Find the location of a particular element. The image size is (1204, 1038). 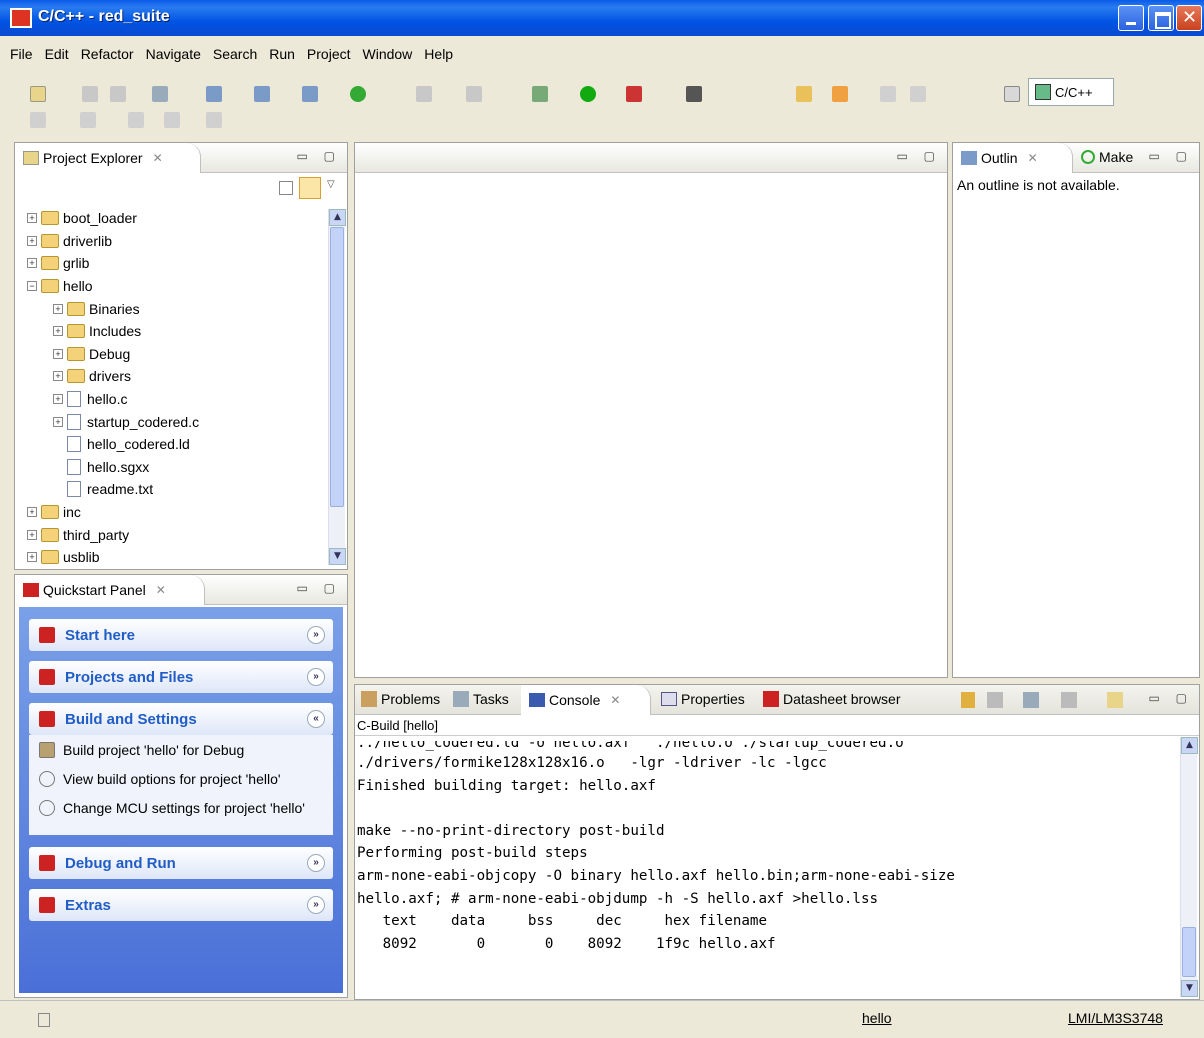

forward-icon is located at coordinates (214, 120).